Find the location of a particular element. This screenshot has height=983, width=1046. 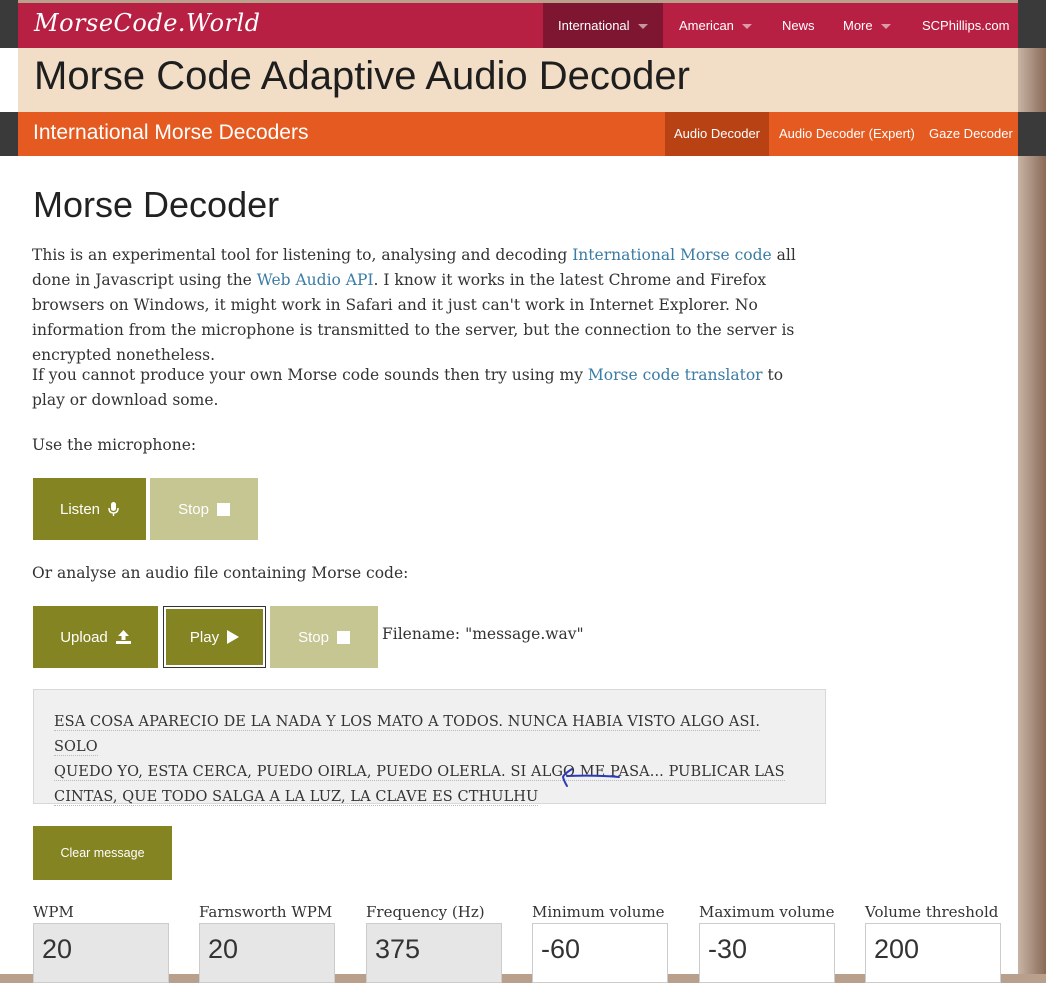

filename-label: Filename: "message.wav" is located at coordinates (483, 634).